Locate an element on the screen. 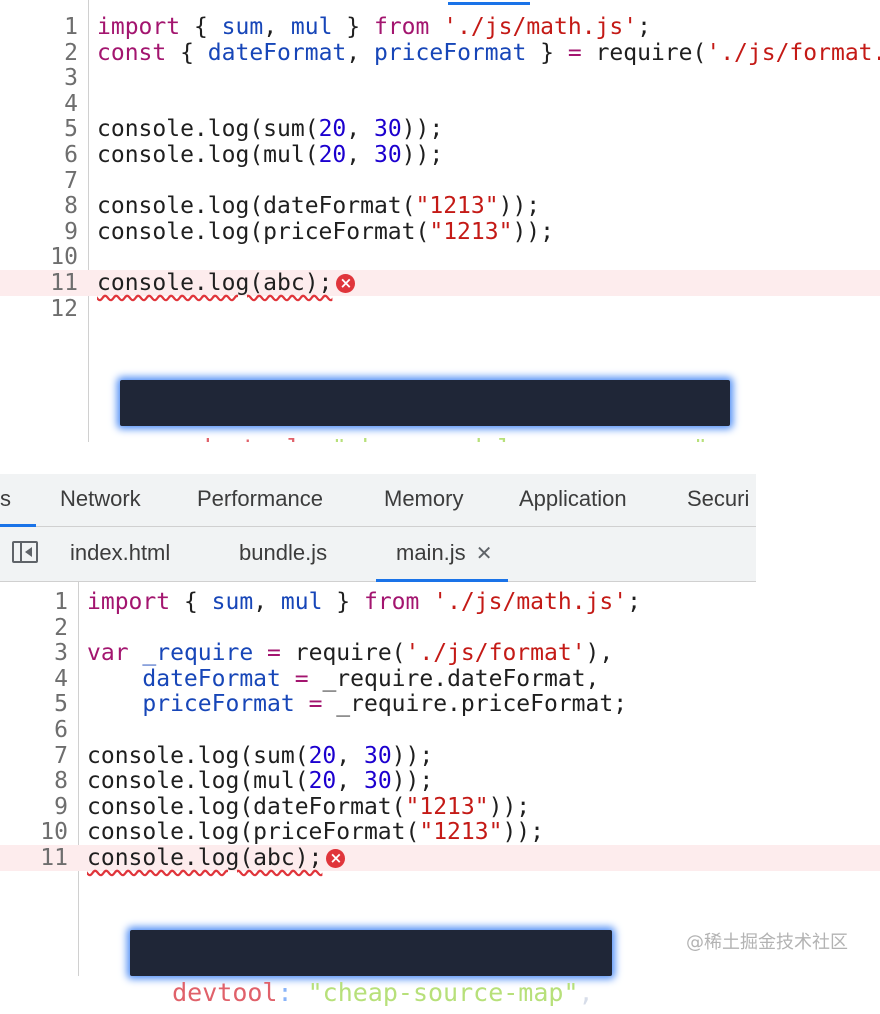 The width and height of the screenshot is (880, 1014). line-code: dateFormat = _require.dateFormat, is located at coordinates (343, 679).